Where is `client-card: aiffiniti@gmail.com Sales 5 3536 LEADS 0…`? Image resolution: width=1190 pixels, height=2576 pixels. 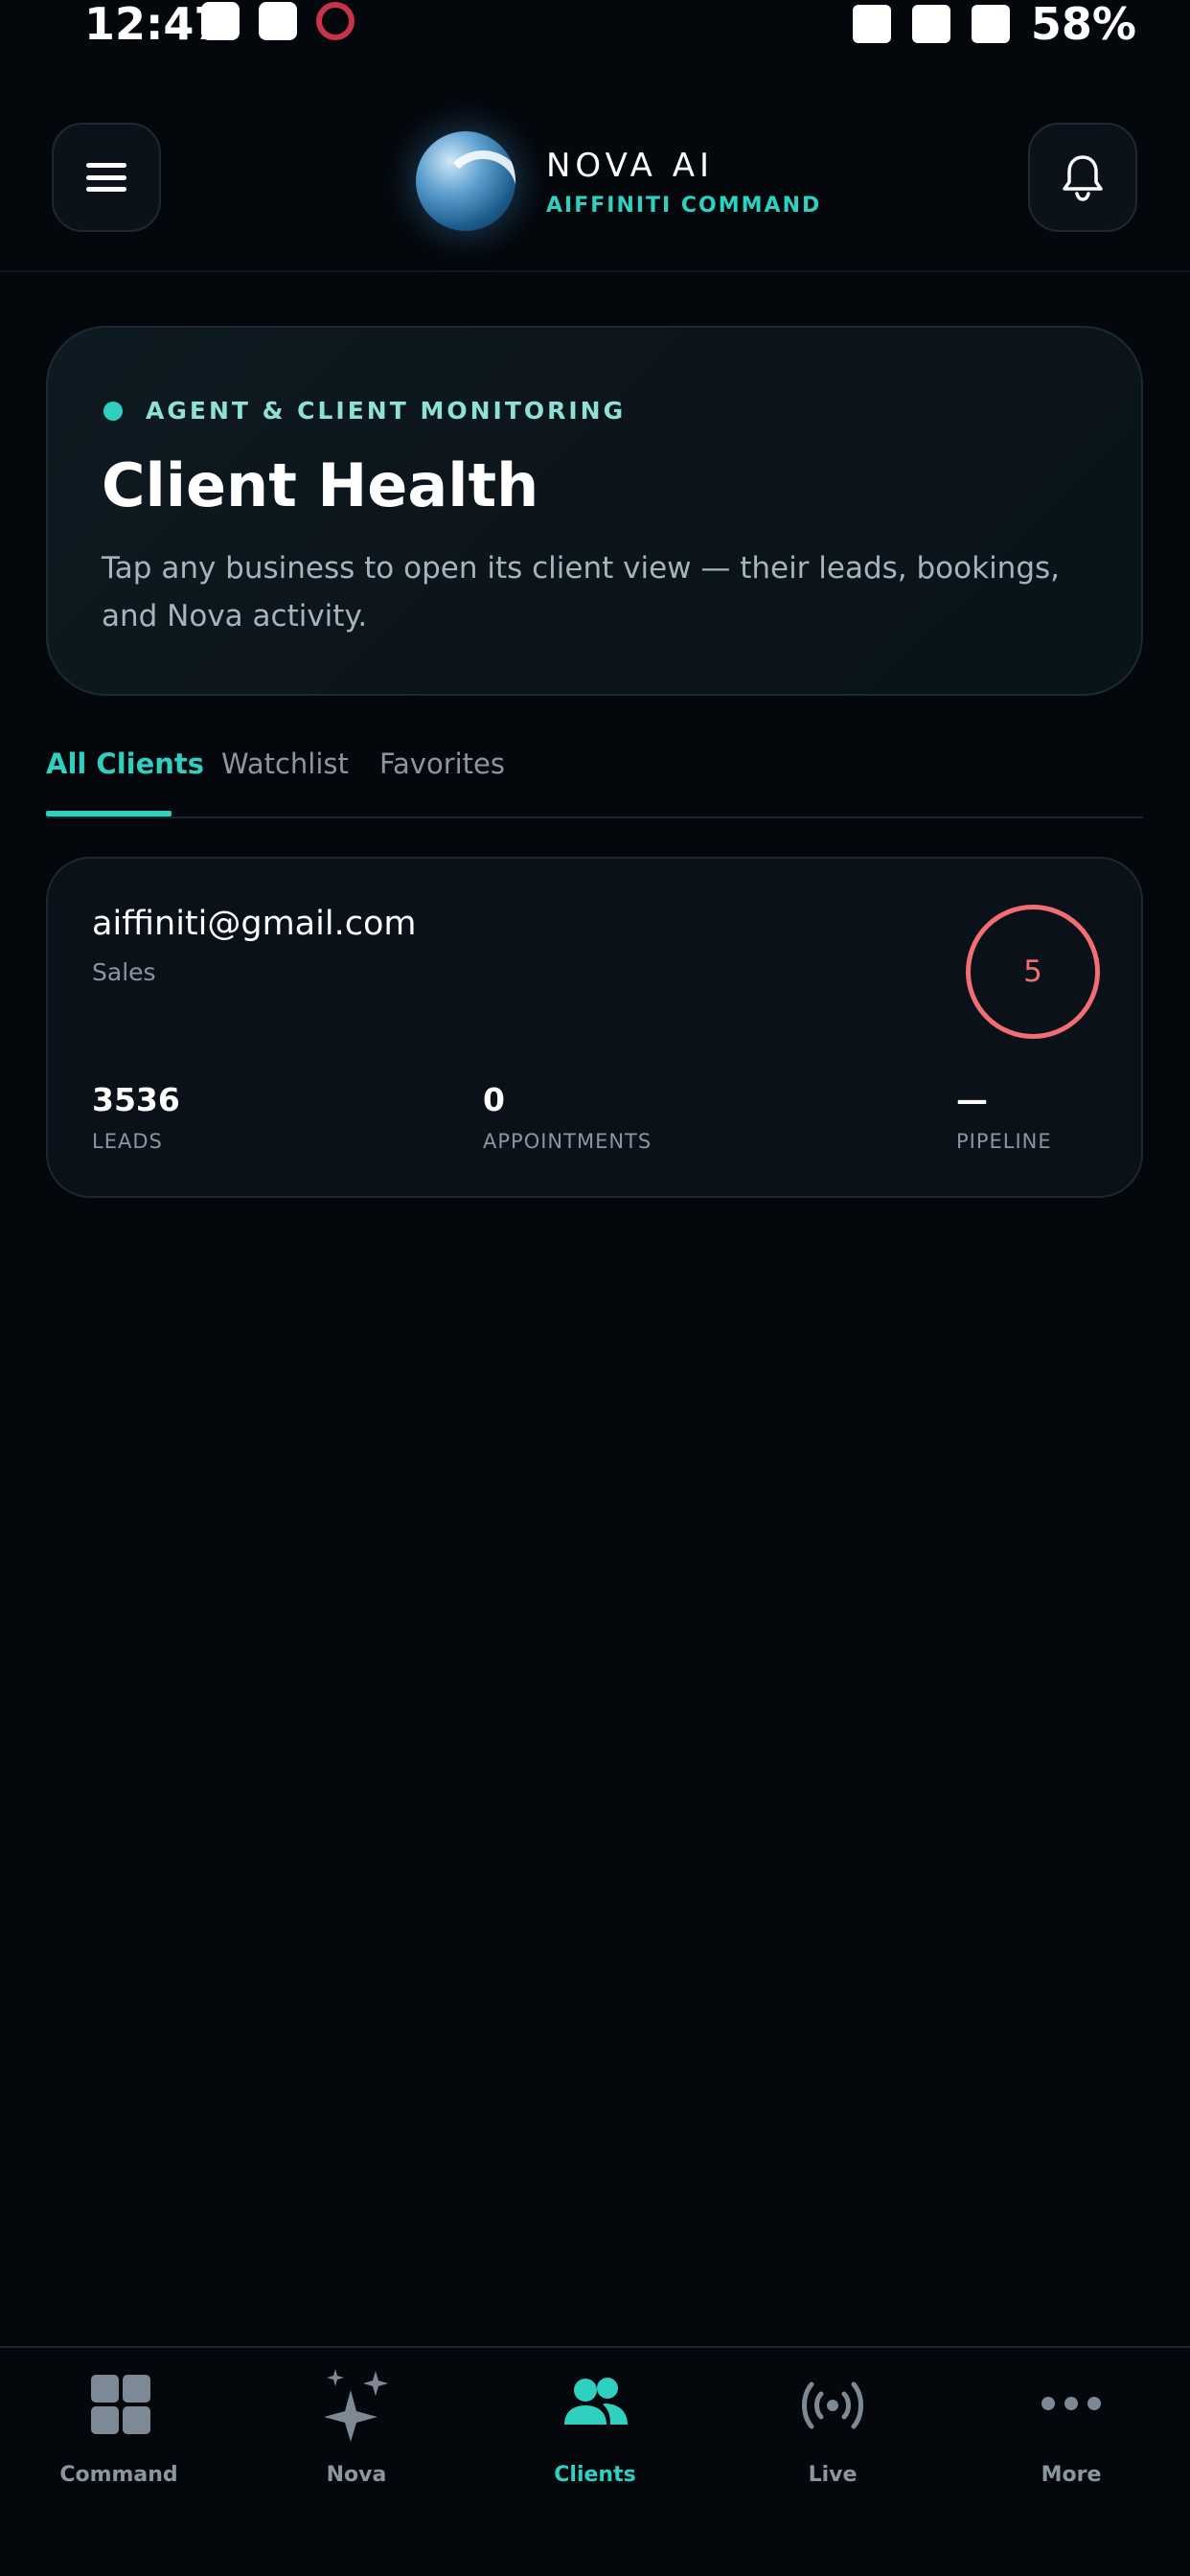
client-card: aiffiniti@gmail.com Sales 5 3536 LEADS 0… is located at coordinates (594, 1027).